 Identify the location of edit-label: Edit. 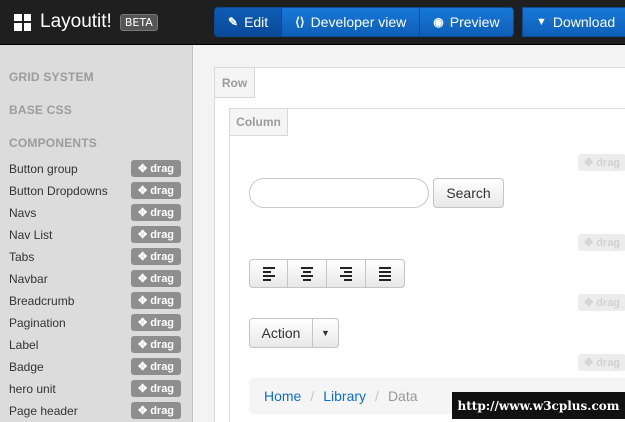
(256, 22).